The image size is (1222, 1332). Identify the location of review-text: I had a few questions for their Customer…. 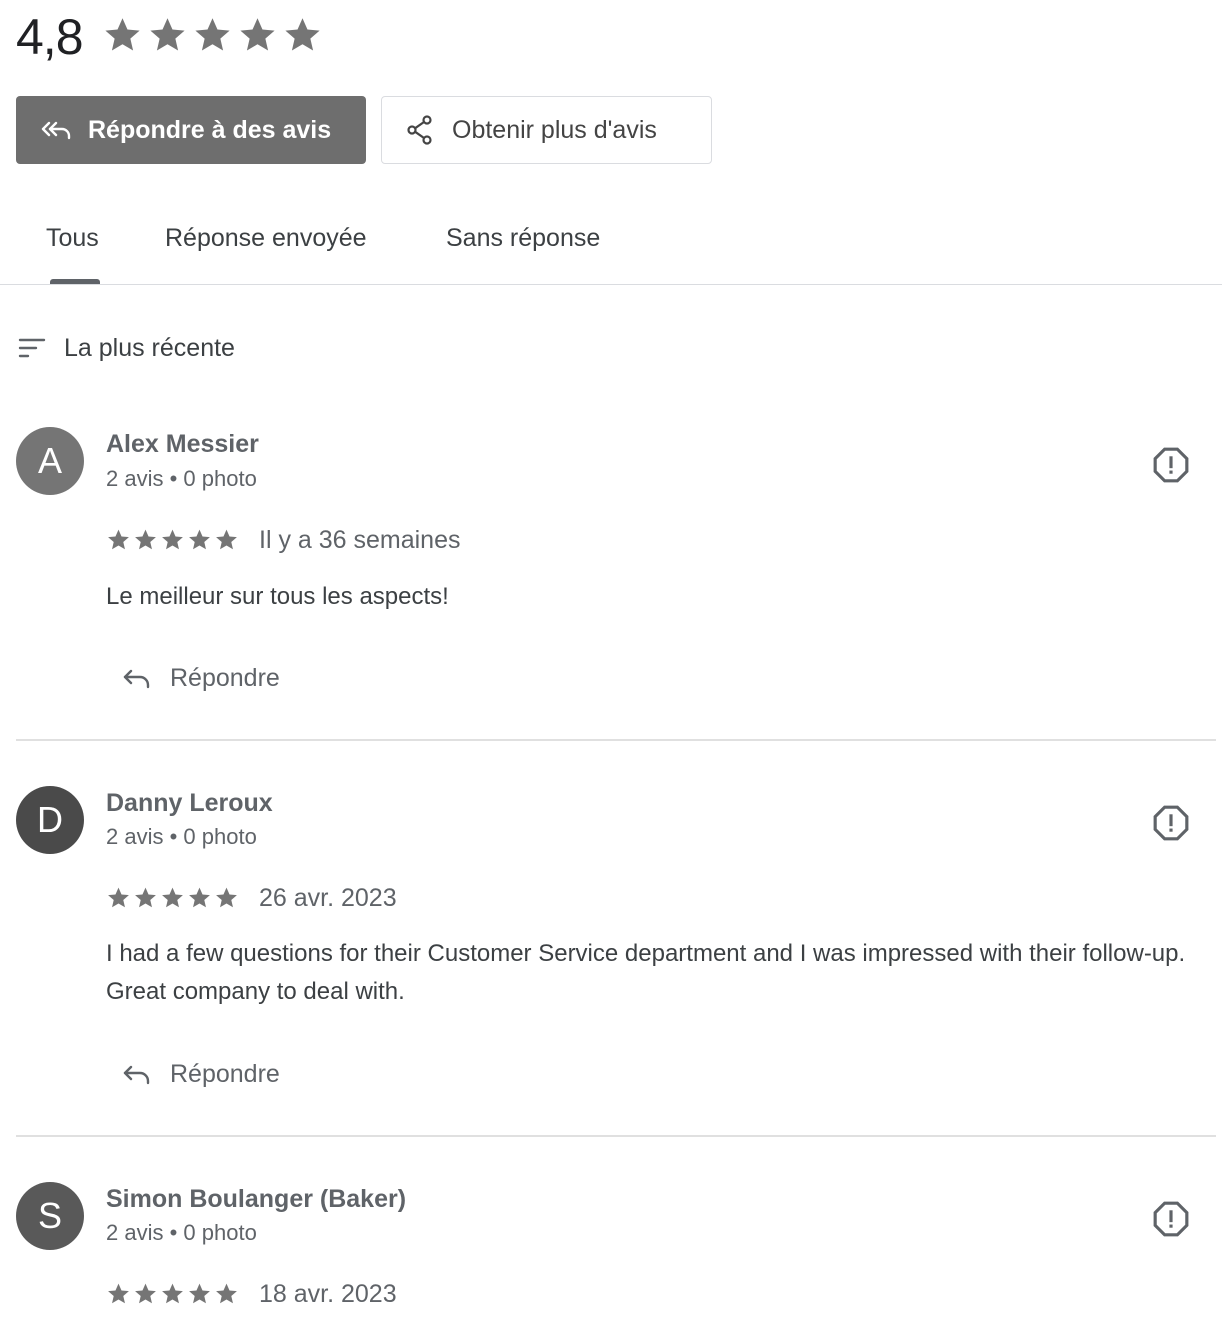
(646, 972).